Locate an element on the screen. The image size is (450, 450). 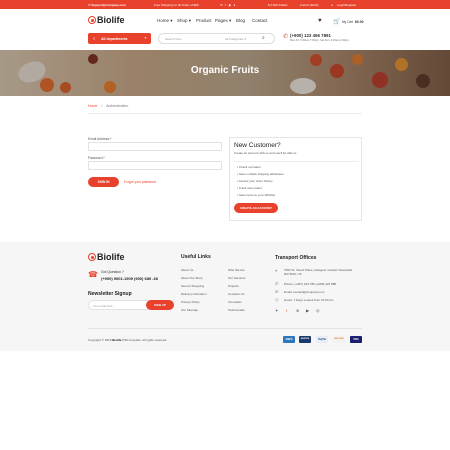
headset-icon: ☎ is located at coordinates (93, 274).